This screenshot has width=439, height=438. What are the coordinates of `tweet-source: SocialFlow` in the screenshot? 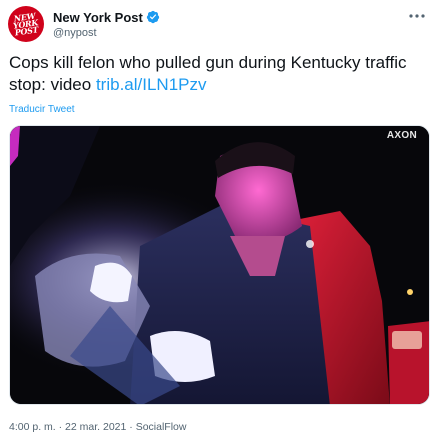 It's located at (161, 427).